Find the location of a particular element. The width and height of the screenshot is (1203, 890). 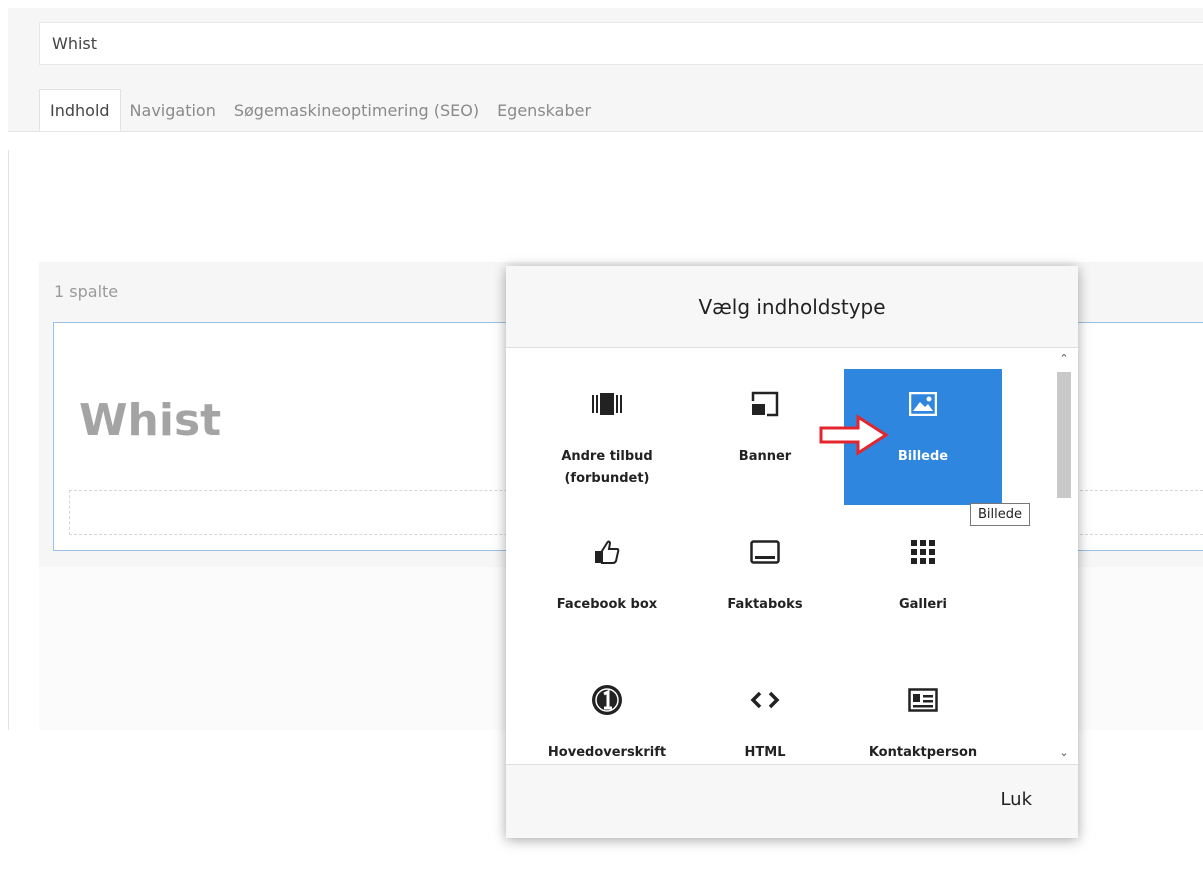

content-type-html: HTML is located at coordinates (765, 714).